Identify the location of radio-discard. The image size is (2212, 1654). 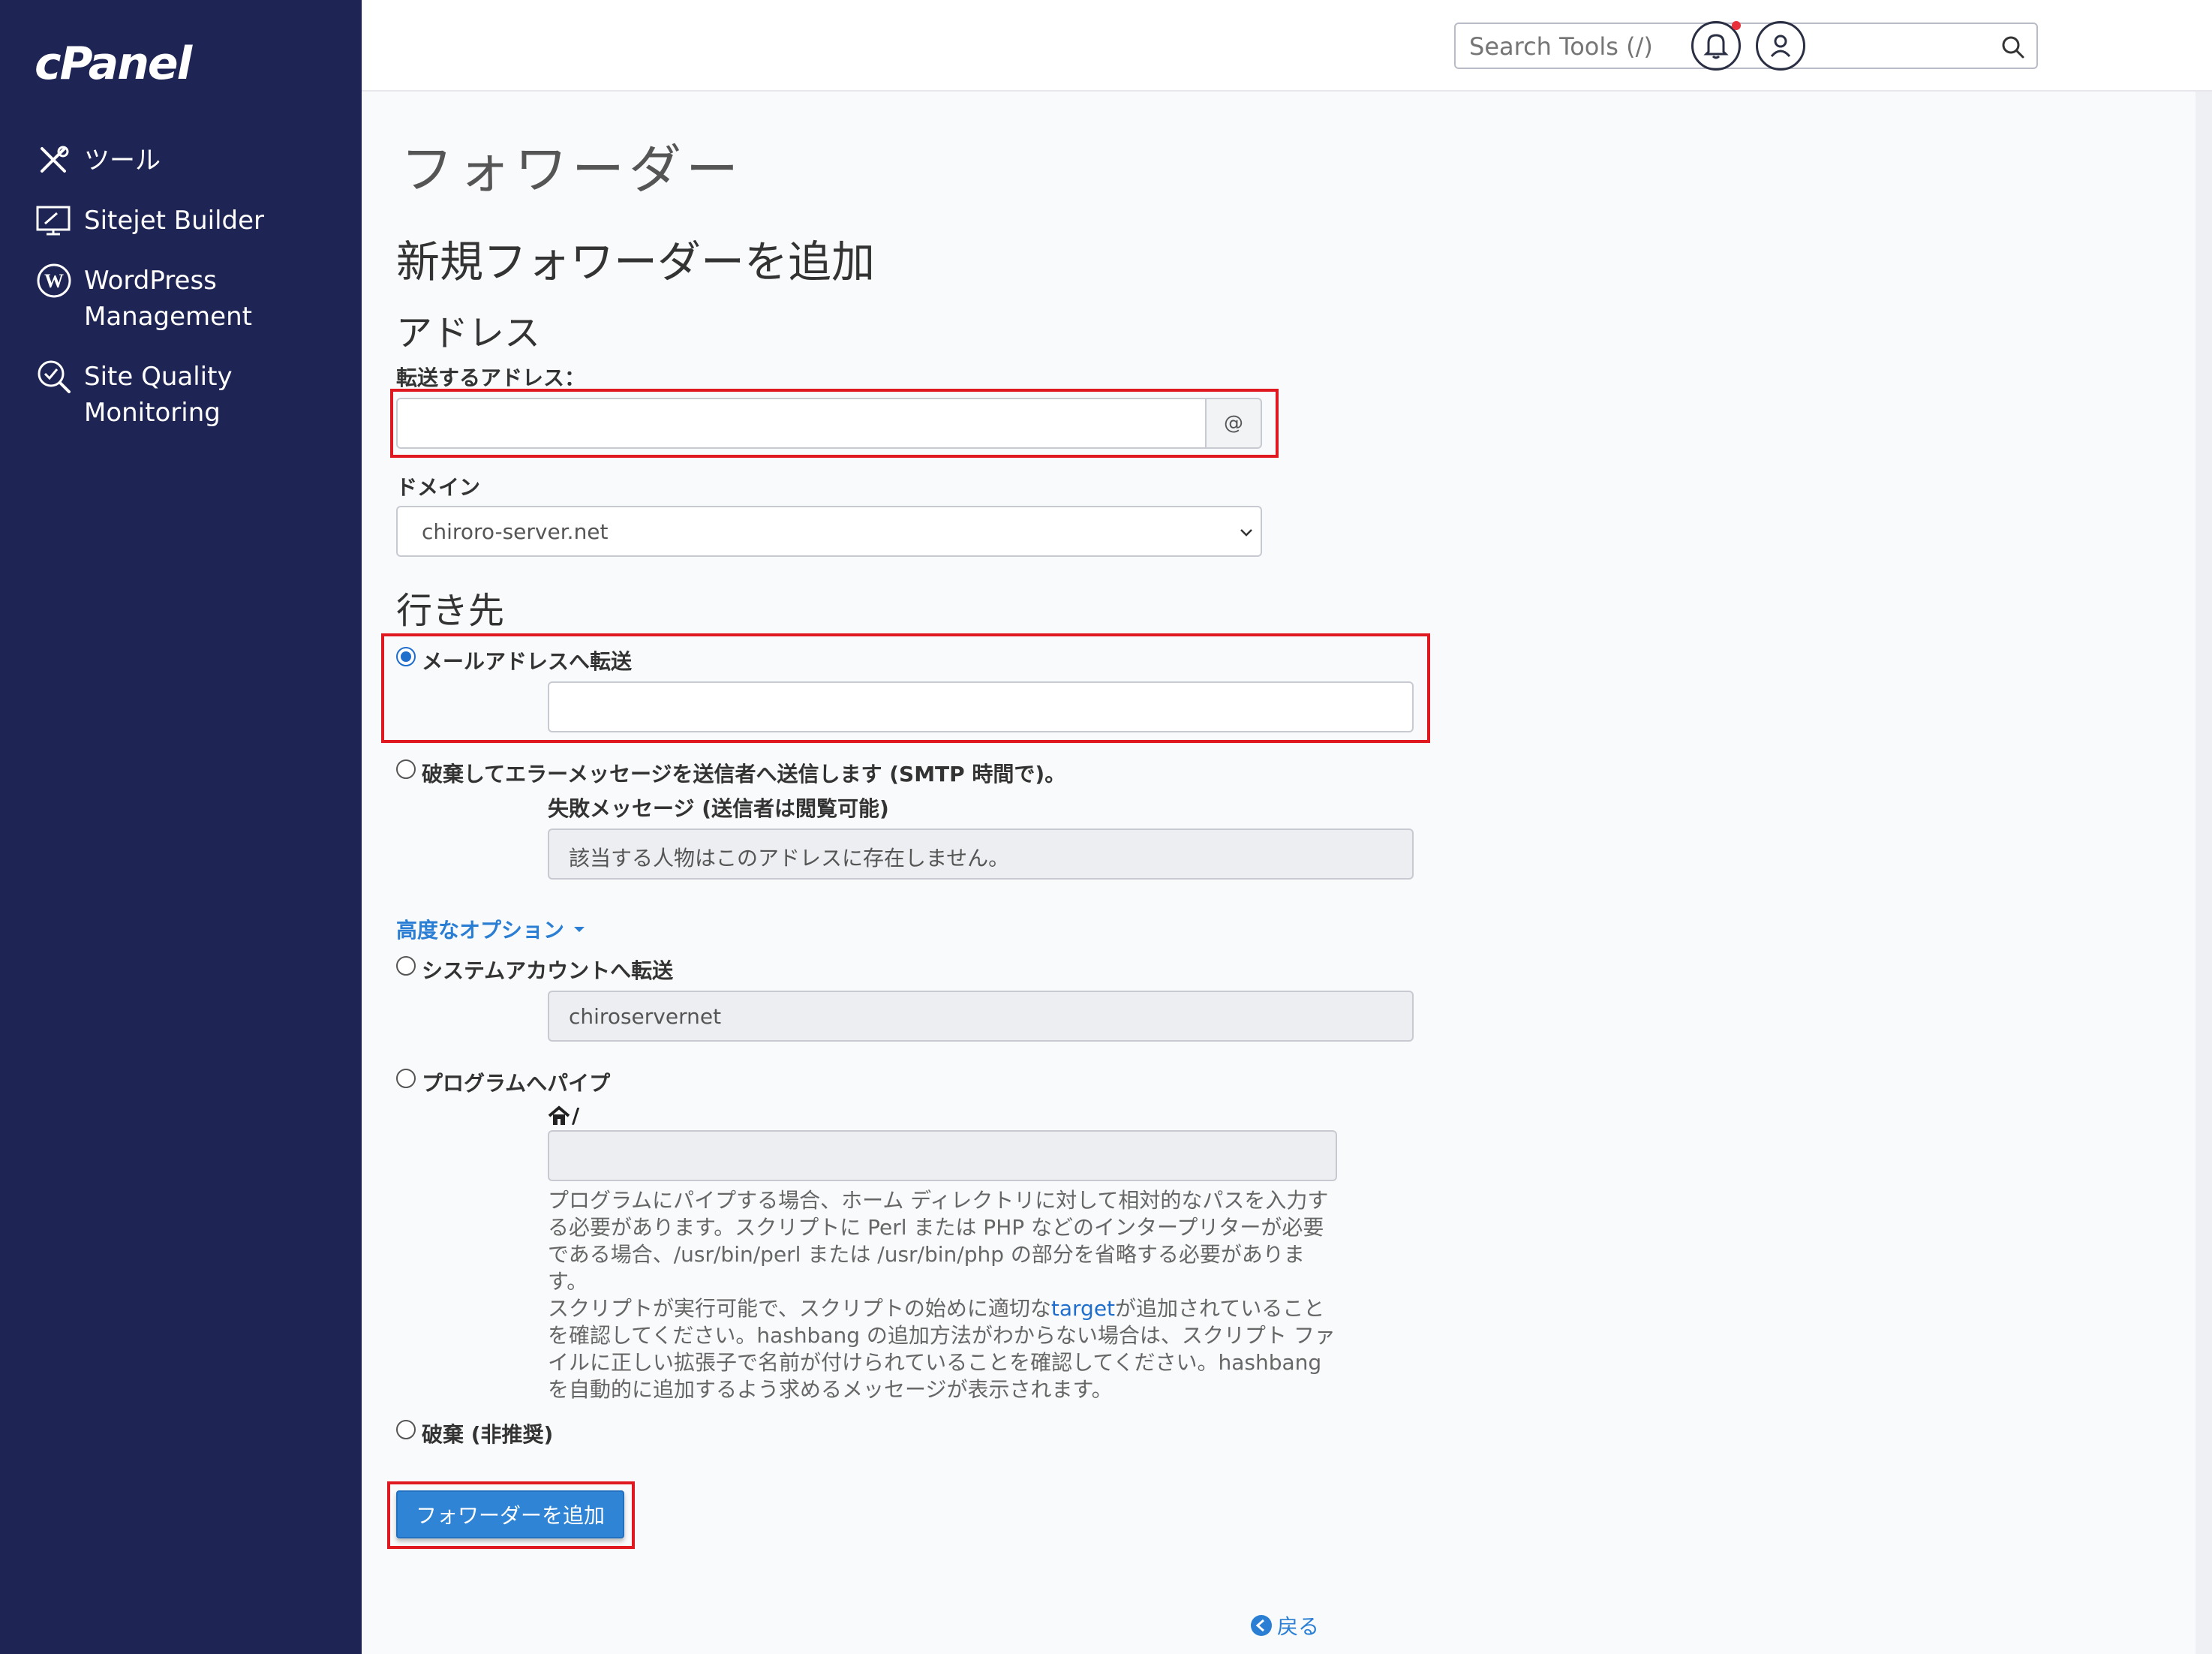
(406, 1429).